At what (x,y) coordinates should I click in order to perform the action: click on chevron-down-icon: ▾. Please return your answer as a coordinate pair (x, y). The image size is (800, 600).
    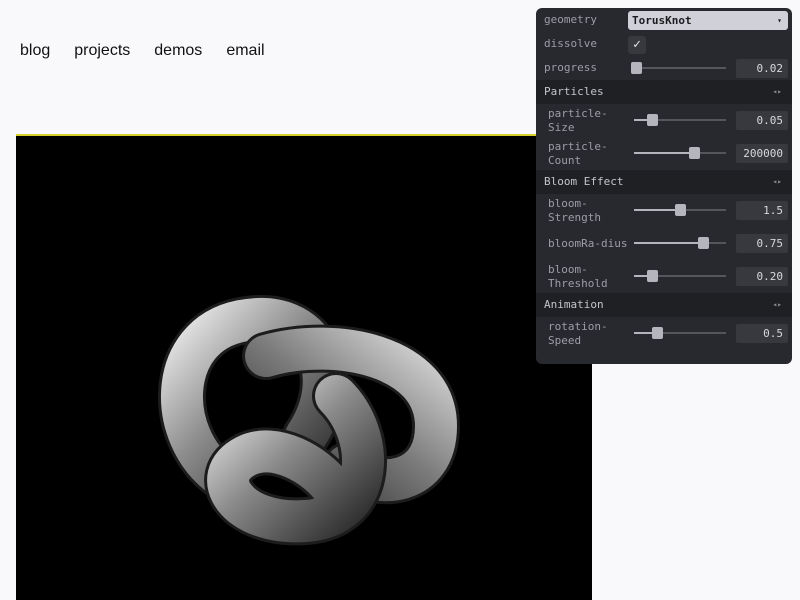
    Looking at the image, I should click on (779, 20).